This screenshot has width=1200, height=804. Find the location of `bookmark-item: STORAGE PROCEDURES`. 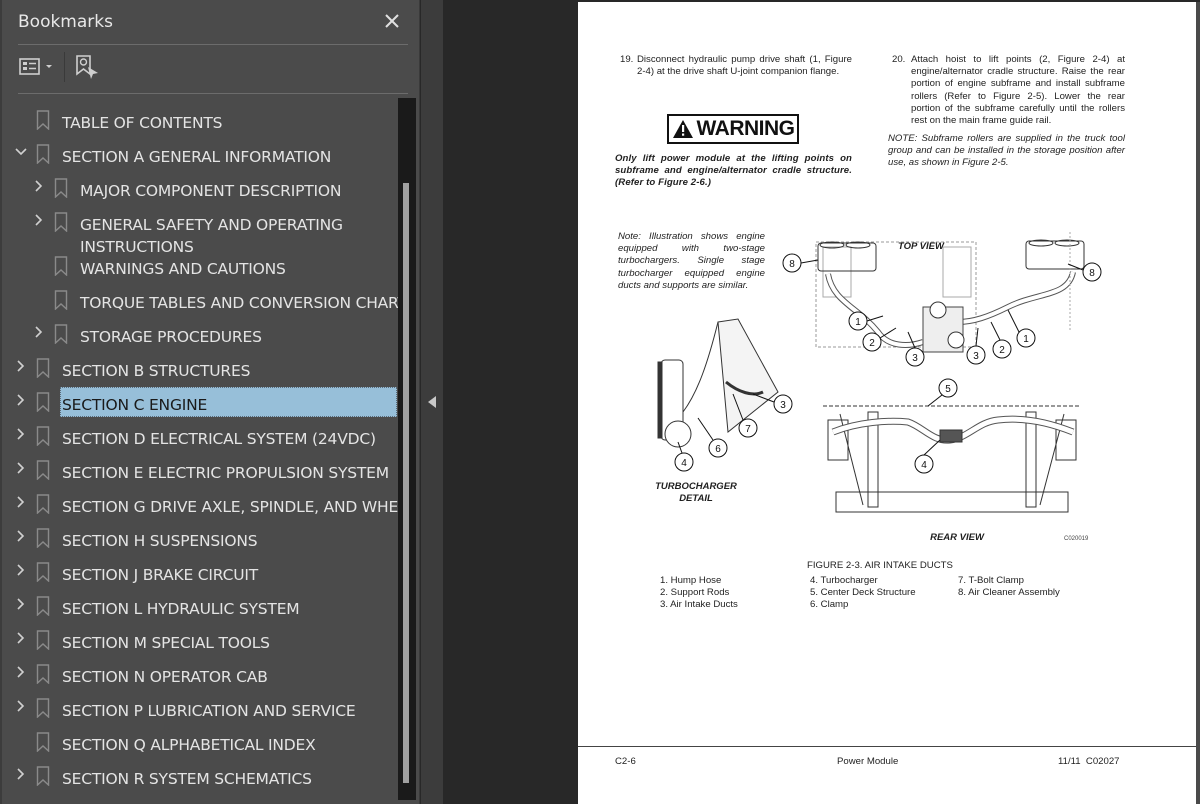

bookmark-item: STORAGE PROCEDURES is located at coordinates (199, 334).